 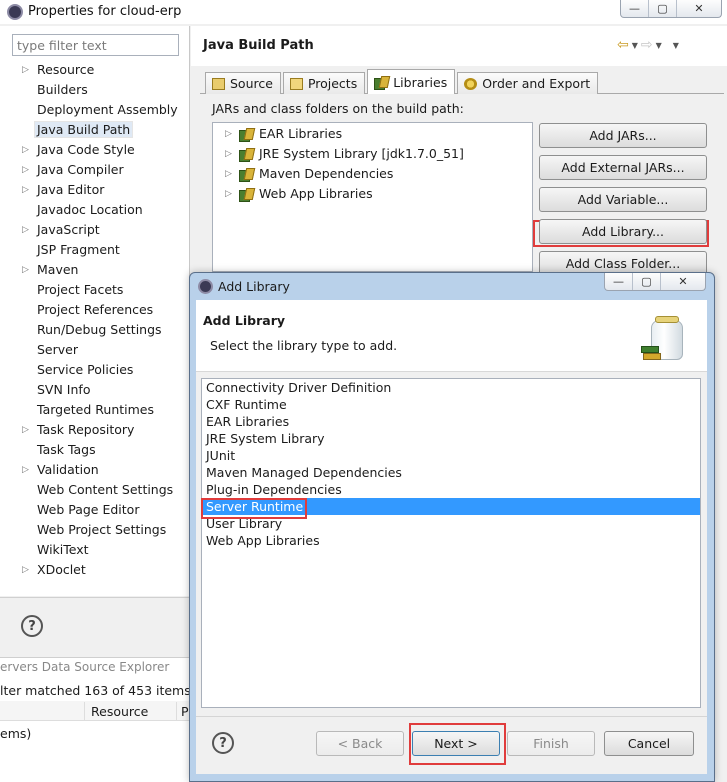 I want to click on tab-libraries: Libraries, so click(x=411, y=81).